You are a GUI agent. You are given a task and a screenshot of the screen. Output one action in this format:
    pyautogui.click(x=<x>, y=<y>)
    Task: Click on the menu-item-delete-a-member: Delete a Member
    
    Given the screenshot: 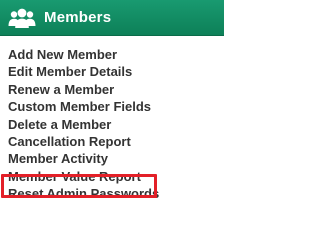 What is the action you would take?
    pyautogui.click(x=112, y=124)
    